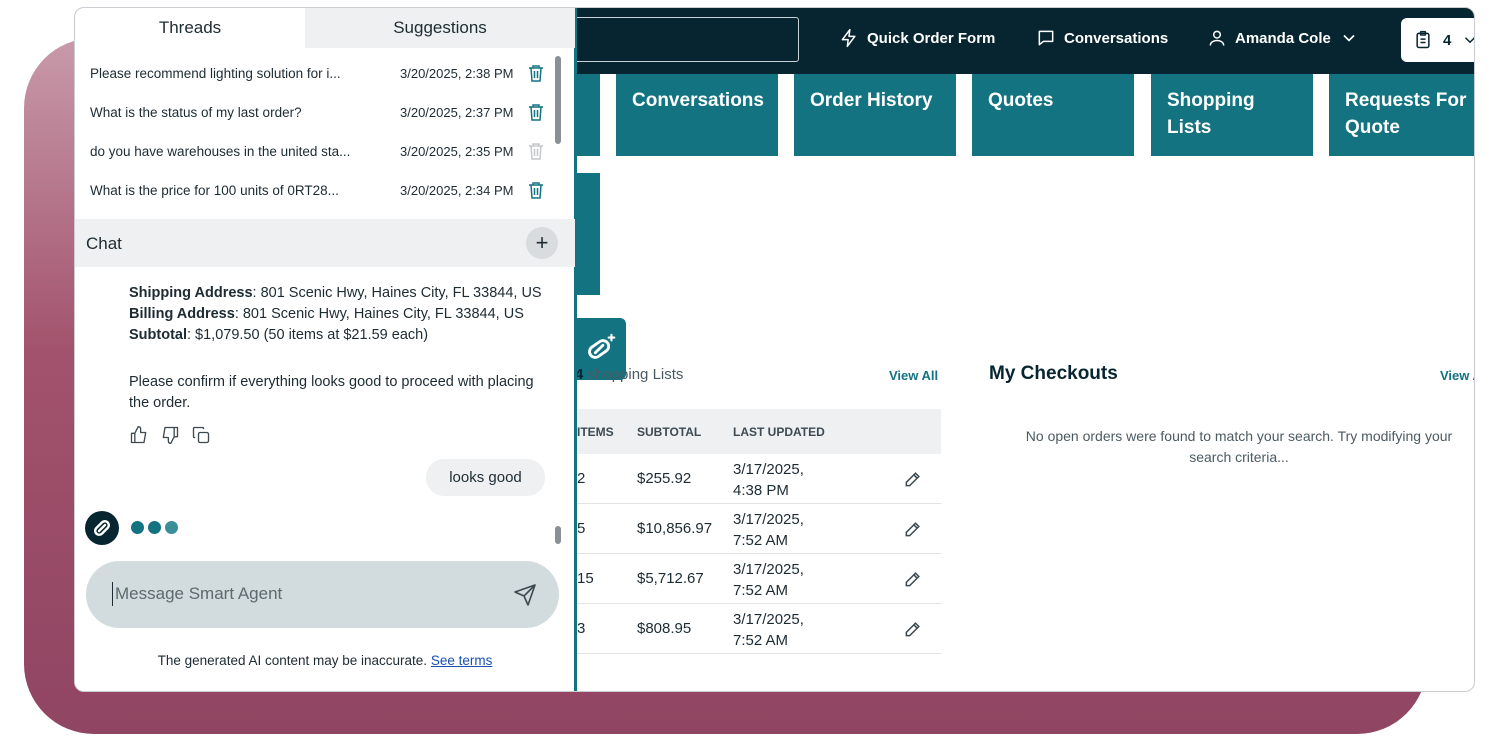 Image resolution: width=1500 pixels, height=745 pixels. Describe the element at coordinates (1053, 115) in the screenshot. I see `tile-quotes: Quotes` at that location.